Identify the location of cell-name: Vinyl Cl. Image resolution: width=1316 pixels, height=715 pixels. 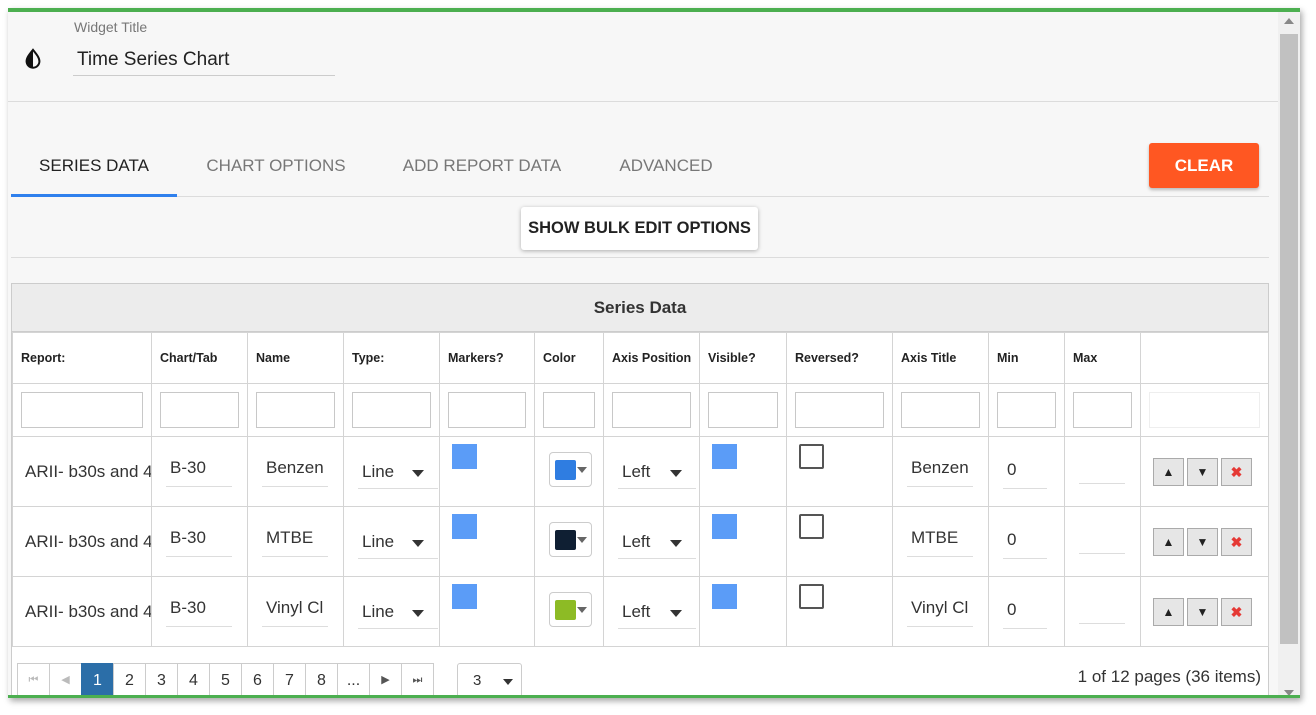
(295, 609).